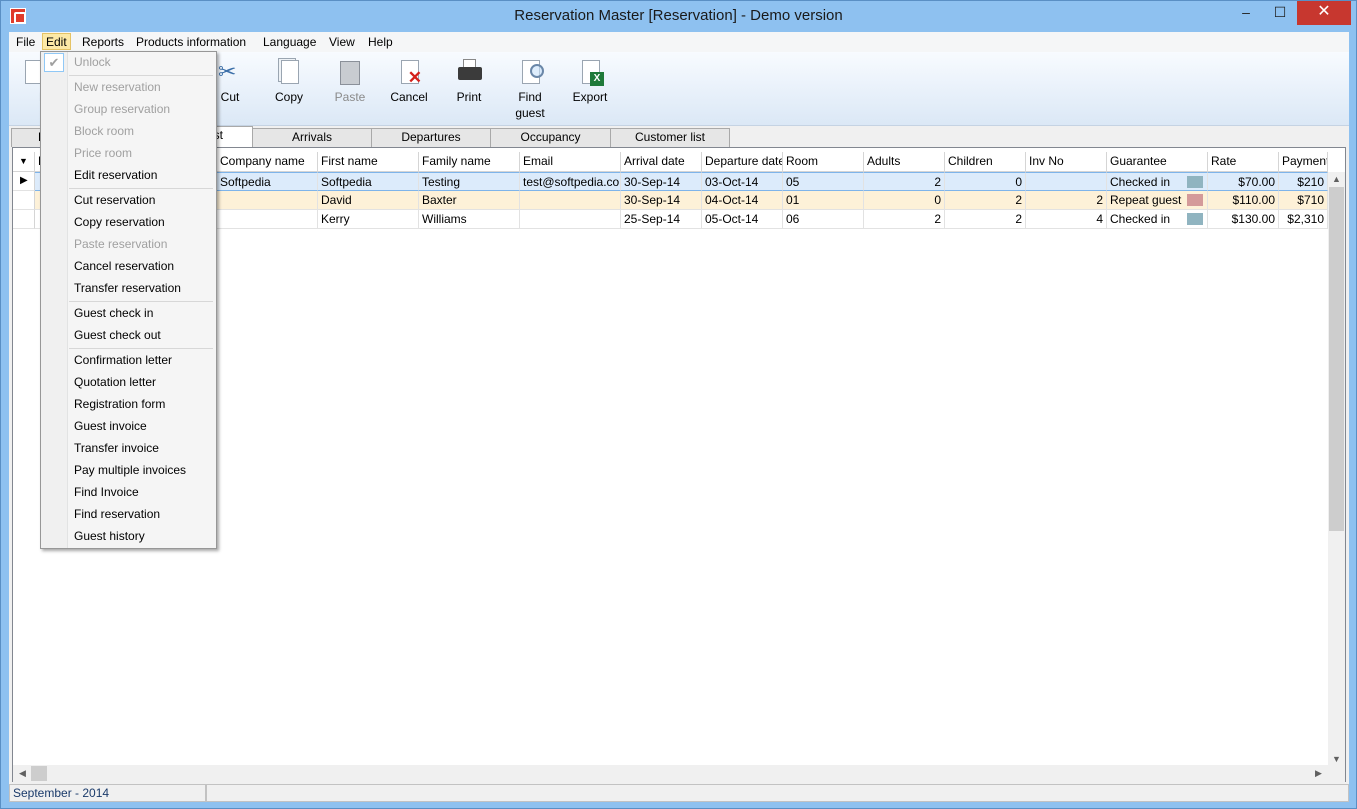 The image size is (1357, 809). What do you see at coordinates (25, 42) in the screenshot?
I see `menu-file: File` at bounding box center [25, 42].